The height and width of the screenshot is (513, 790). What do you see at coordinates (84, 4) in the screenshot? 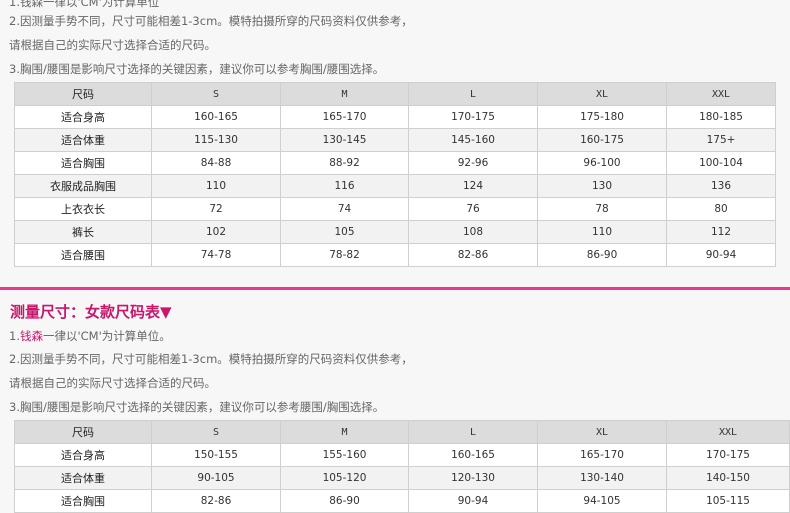
I see `top-note-1: 1.钱森一律以'CM'为计算单位` at bounding box center [84, 4].